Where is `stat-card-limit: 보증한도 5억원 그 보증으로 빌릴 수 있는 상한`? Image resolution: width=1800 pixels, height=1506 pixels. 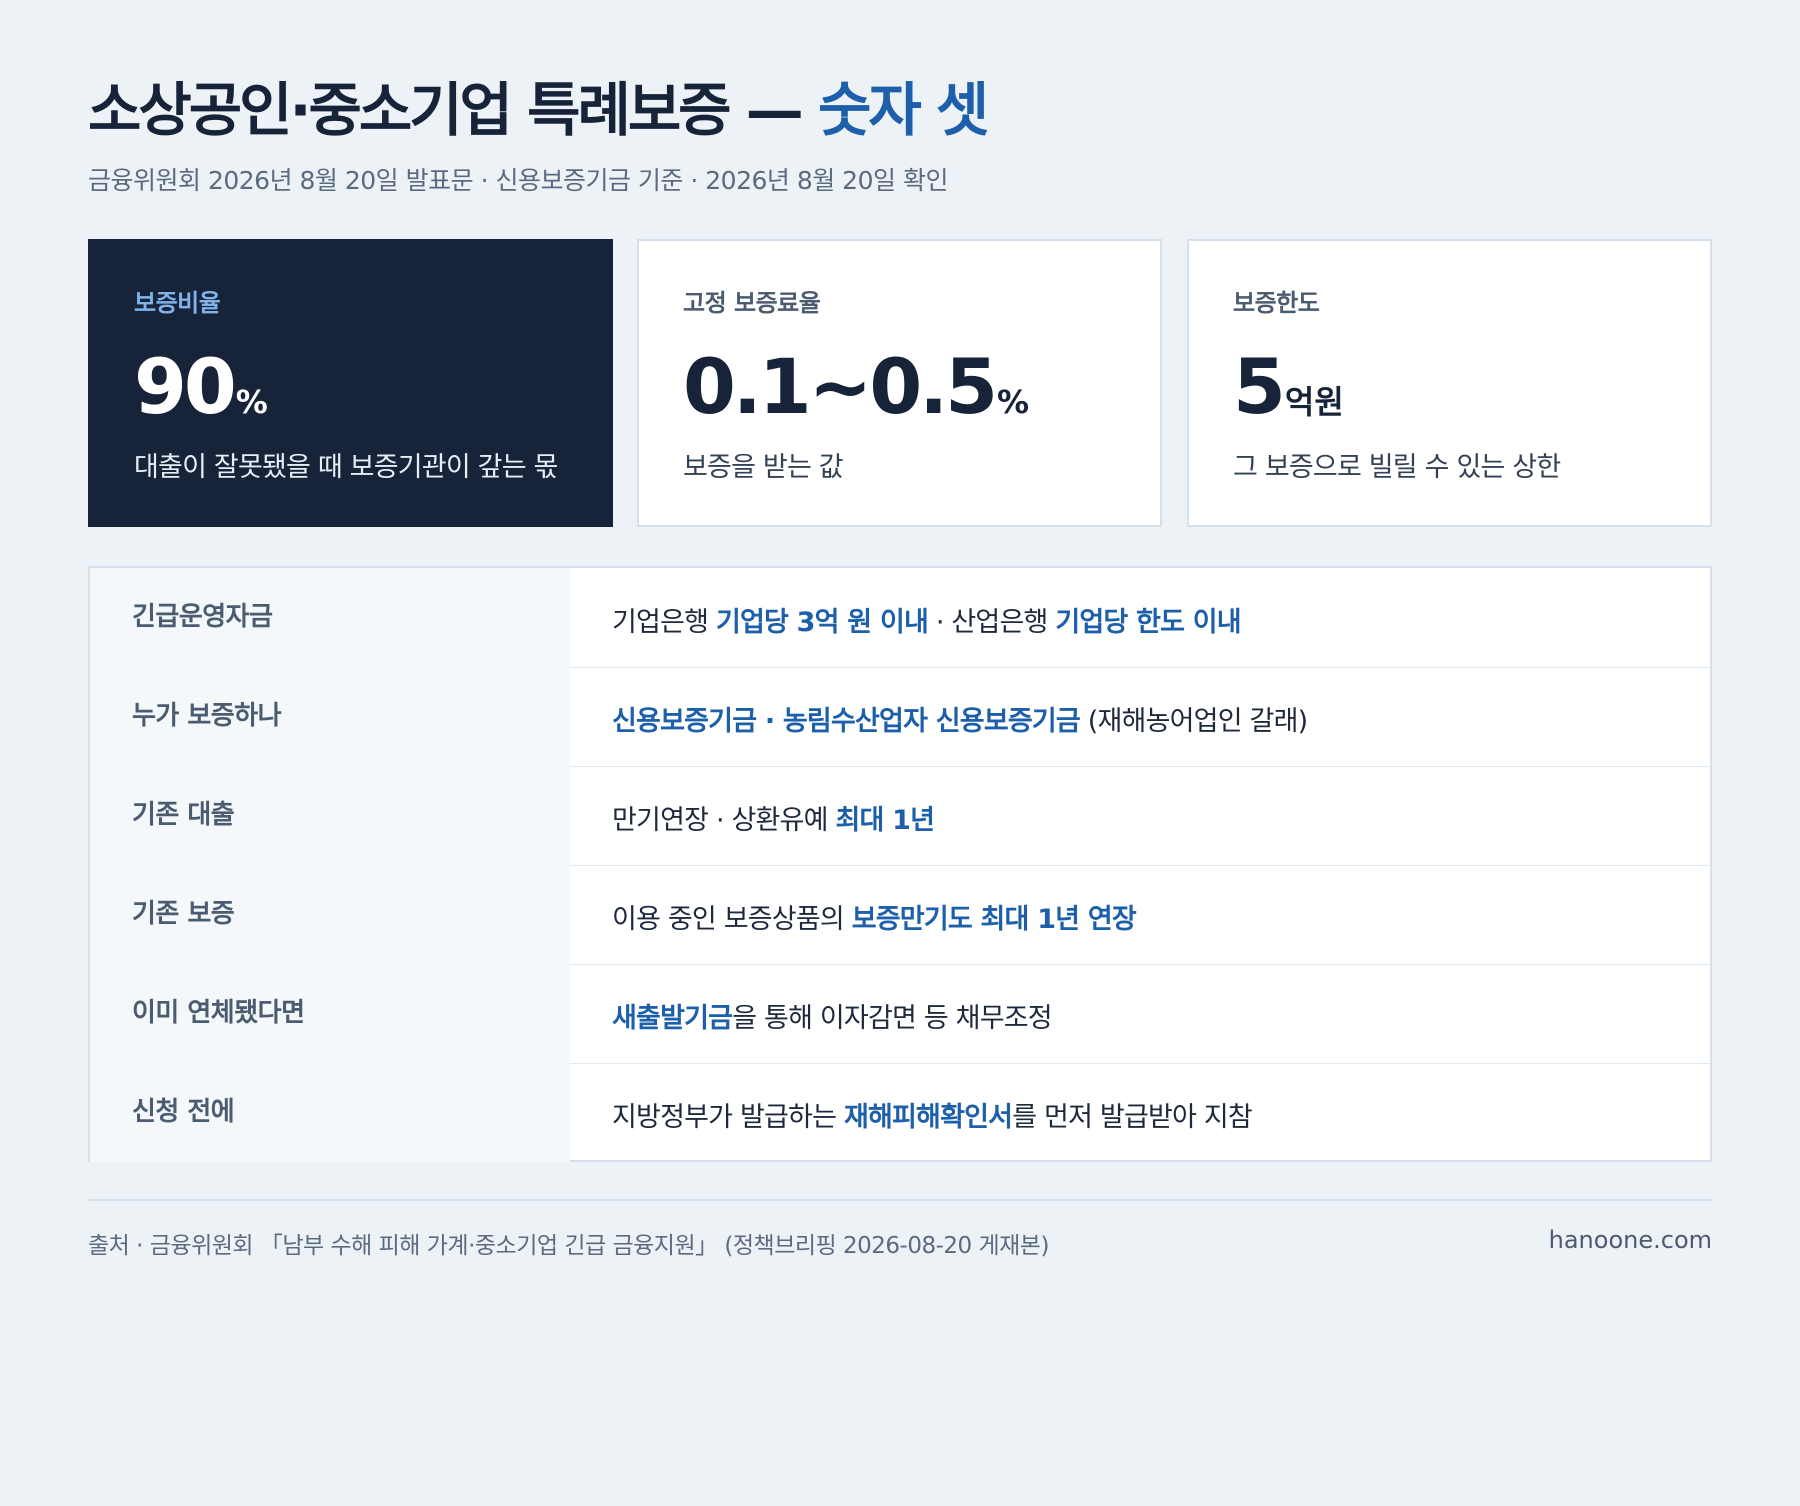 stat-card-limit: 보증한도 5억원 그 보증으로 빌릴 수 있는 상한 is located at coordinates (1449, 383).